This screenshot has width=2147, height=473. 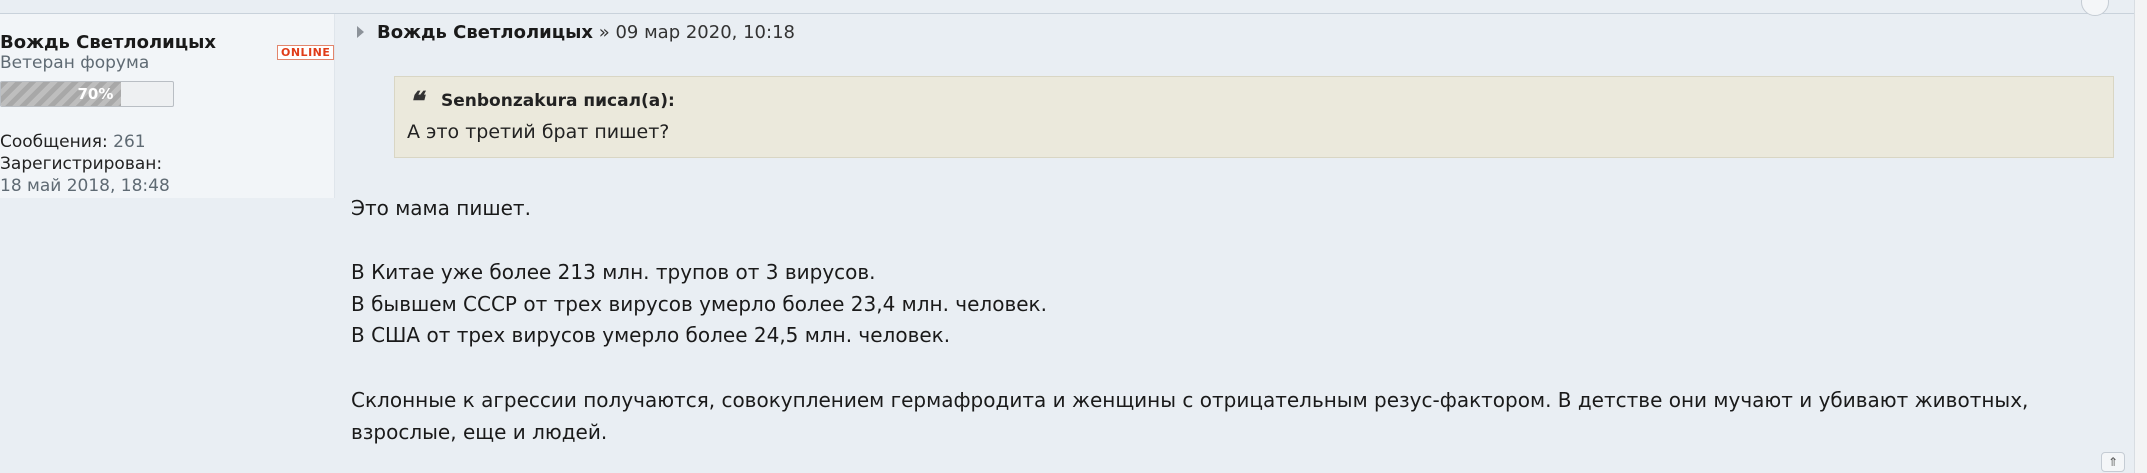 What do you see at coordinates (75, 63) in the screenshot?
I see `author-rank: Ветеран форума` at bounding box center [75, 63].